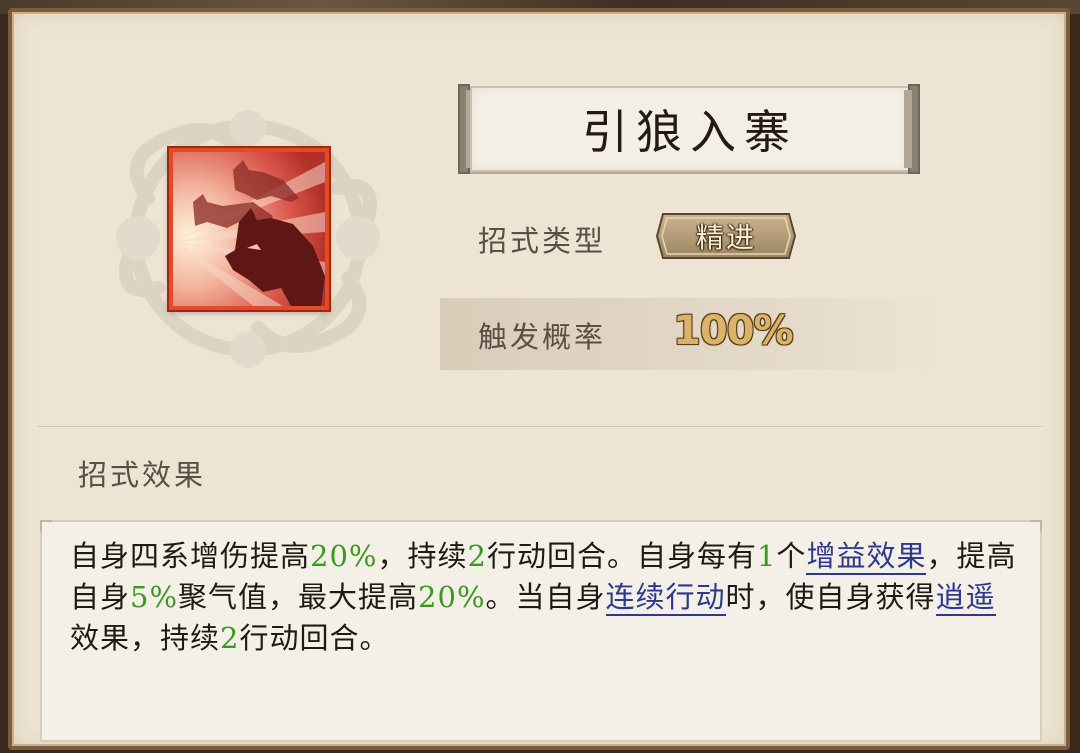  What do you see at coordinates (142, 475) in the screenshot?
I see `effect-section-label: 招式效果` at bounding box center [142, 475].